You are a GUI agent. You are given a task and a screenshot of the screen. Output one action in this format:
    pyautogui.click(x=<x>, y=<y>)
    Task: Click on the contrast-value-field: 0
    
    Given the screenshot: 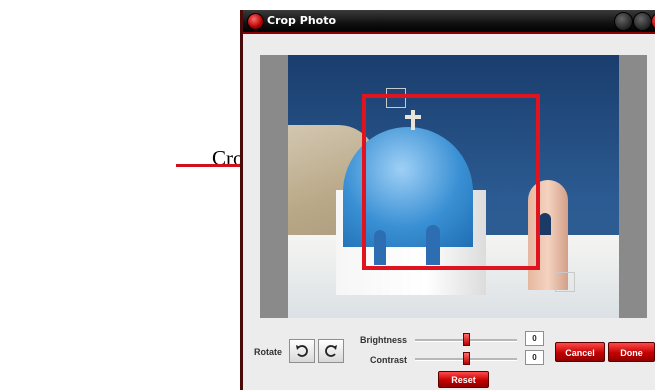 What is the action you would take?
    pyautogui.click(x=534, y=357)
    